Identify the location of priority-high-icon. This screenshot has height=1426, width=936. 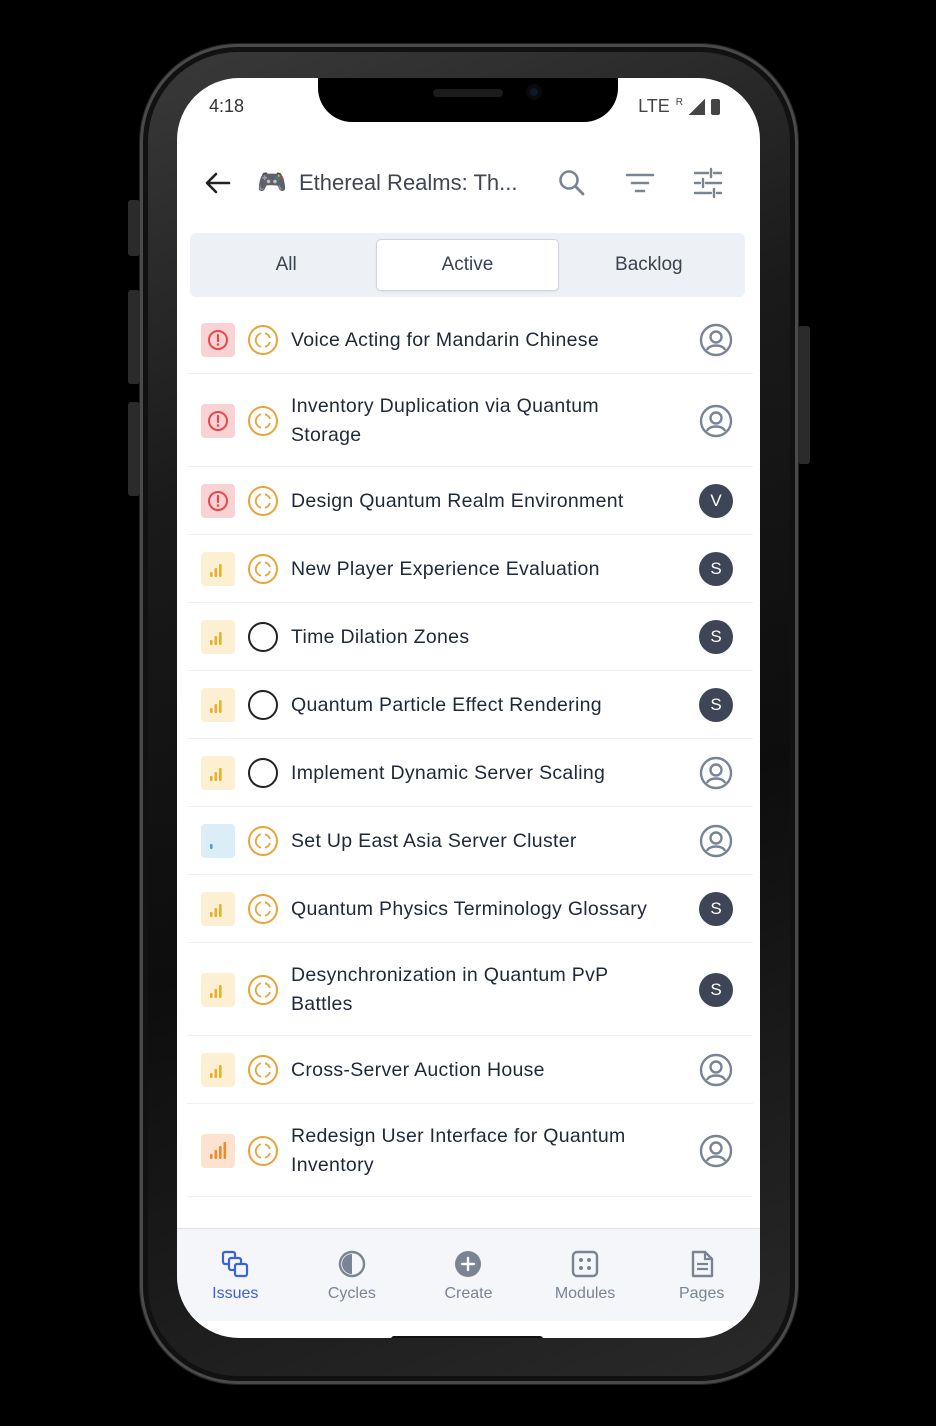
(218, 1150).